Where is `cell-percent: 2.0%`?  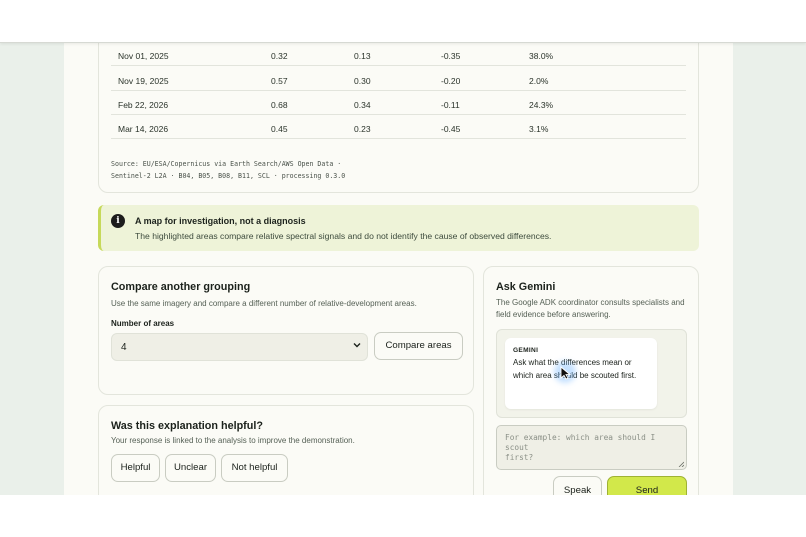 cell-percent: 2.0% is located at coordinates (539, 81).